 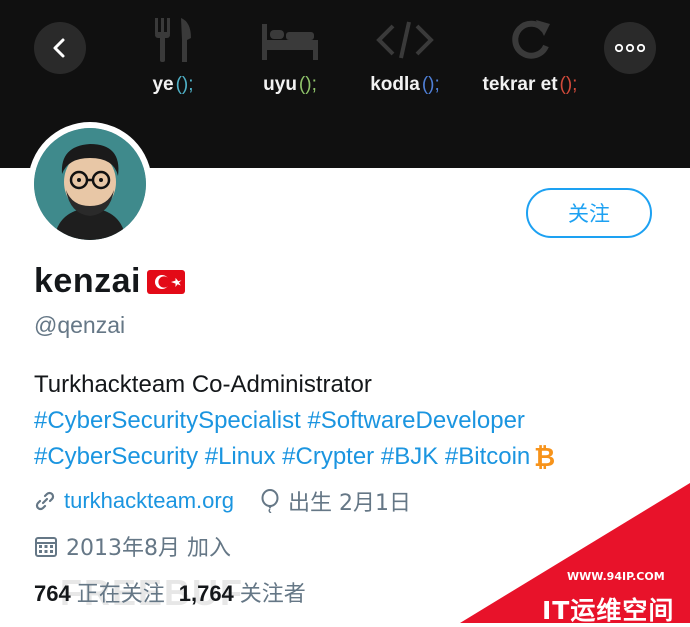 I want to click on back-button, so click(x=60, y=48).